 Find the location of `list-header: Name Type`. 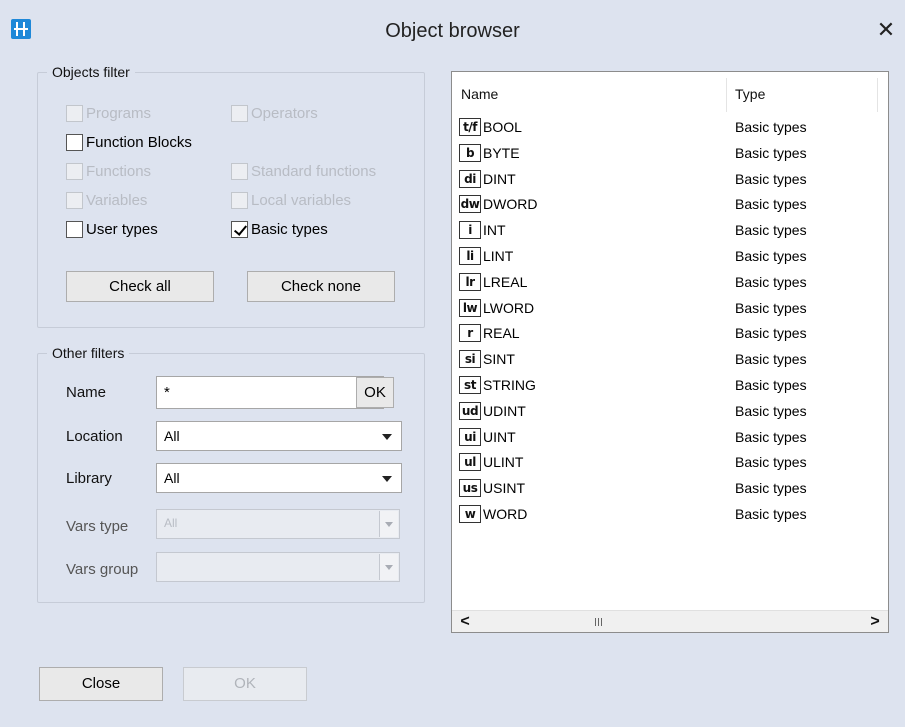

list-header: Name Type is located at coordinates (670, 93).